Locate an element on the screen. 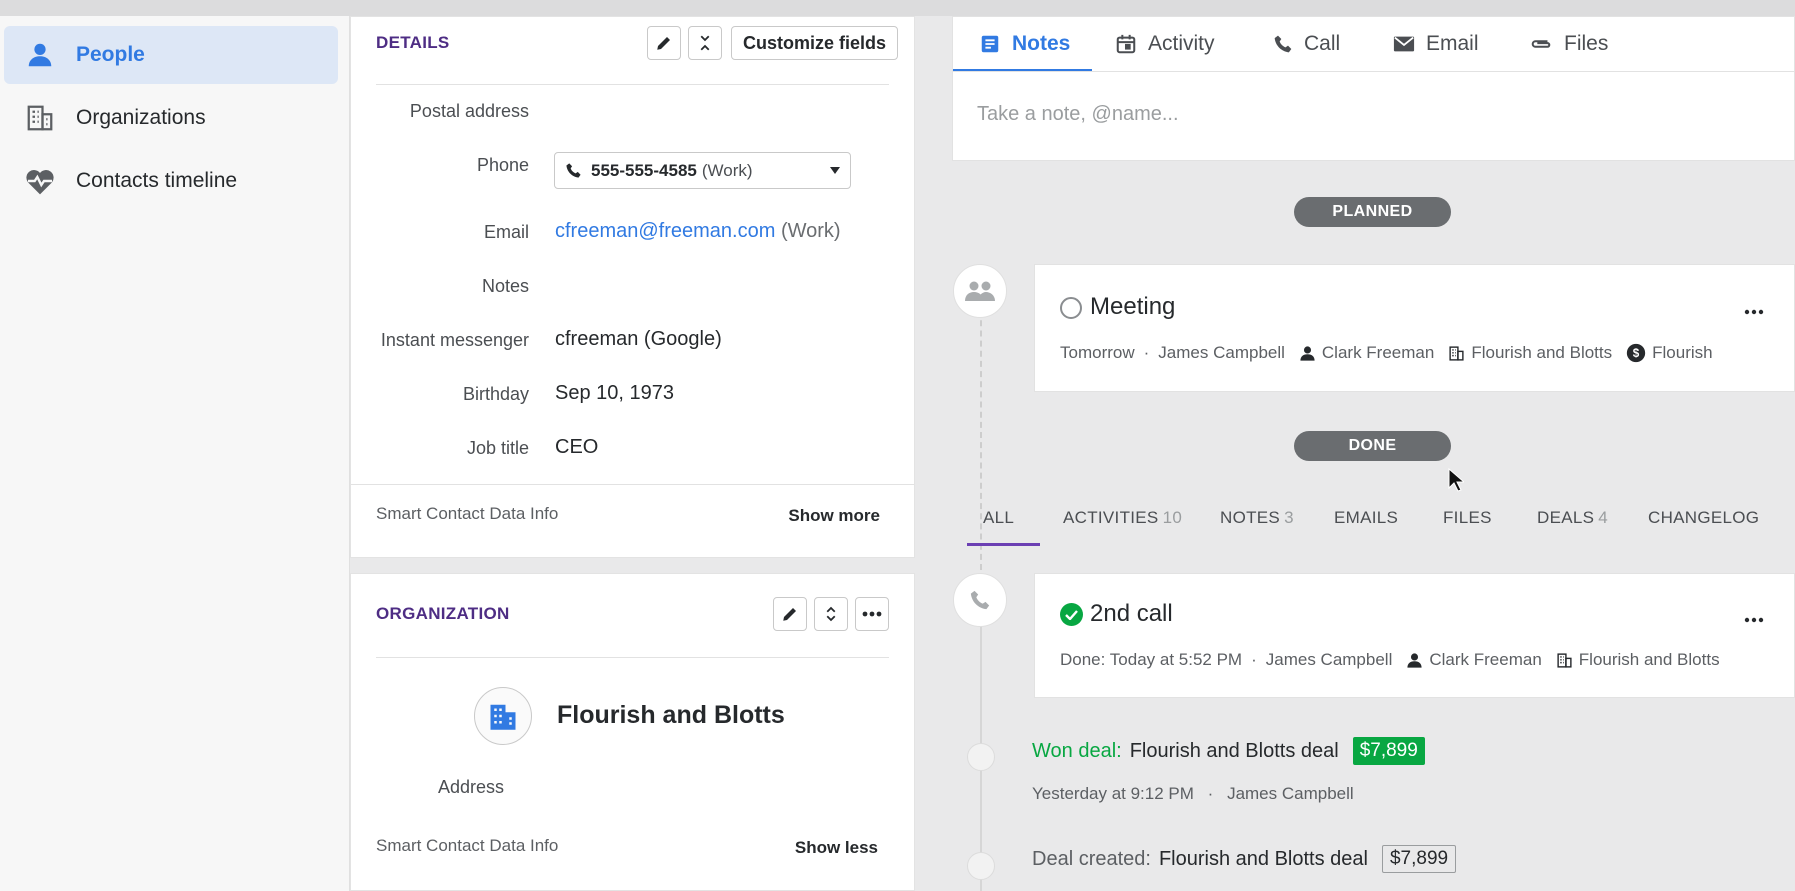 This screenshot has height=891, width=1795. activity-done-time: Done: Today at 5:52 PM is located at coordinates (1151, 659).